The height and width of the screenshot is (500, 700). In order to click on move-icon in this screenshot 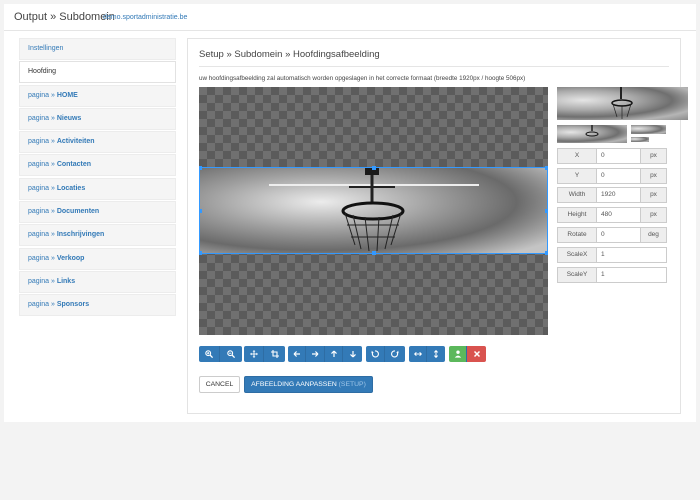, I will do `click(253, 354)`.